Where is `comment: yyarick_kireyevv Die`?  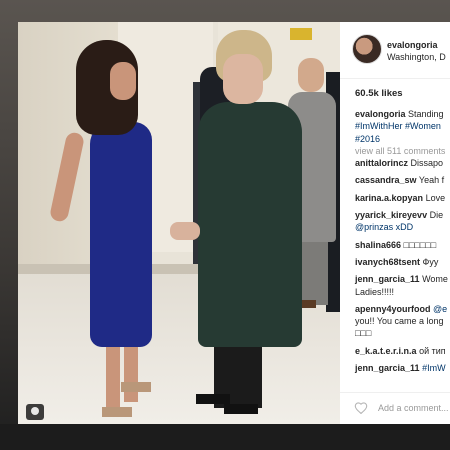 comment: yyarick_kireyevv Die is located at coordinates (402, 215).